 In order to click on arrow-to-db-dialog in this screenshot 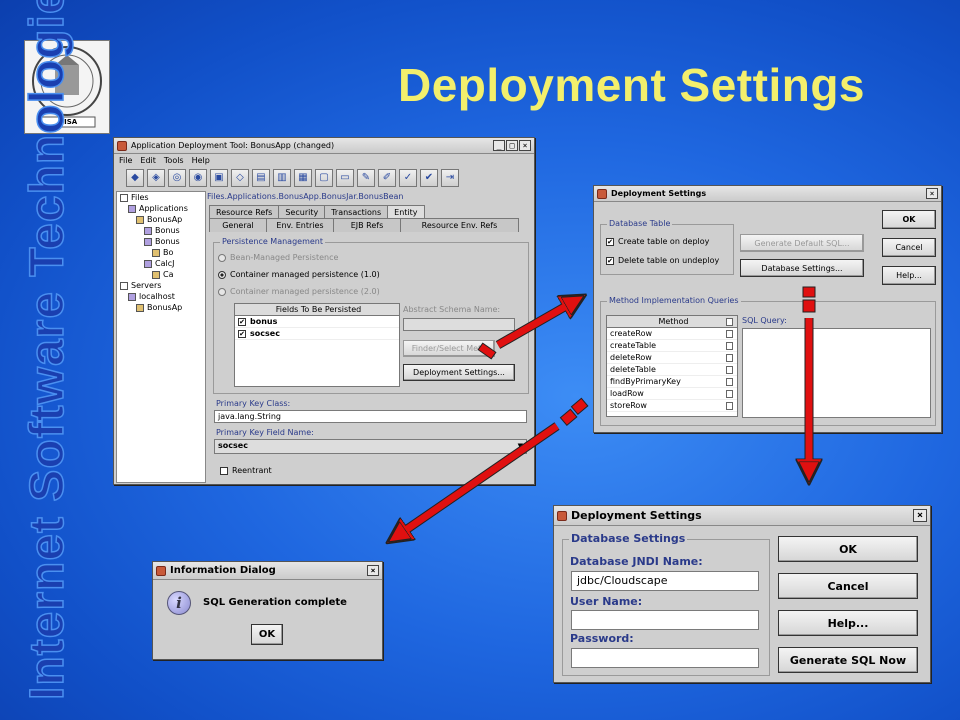, I will do `click(809, 379)`.